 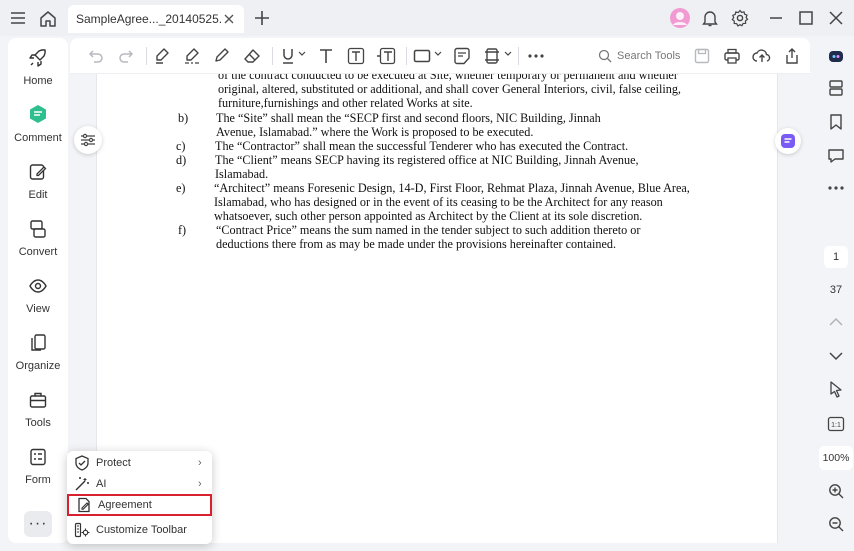 What do you see at coordinates (84, 505) in the screenshot?
I see `agreement-icon` at bounding box center [84, 505].